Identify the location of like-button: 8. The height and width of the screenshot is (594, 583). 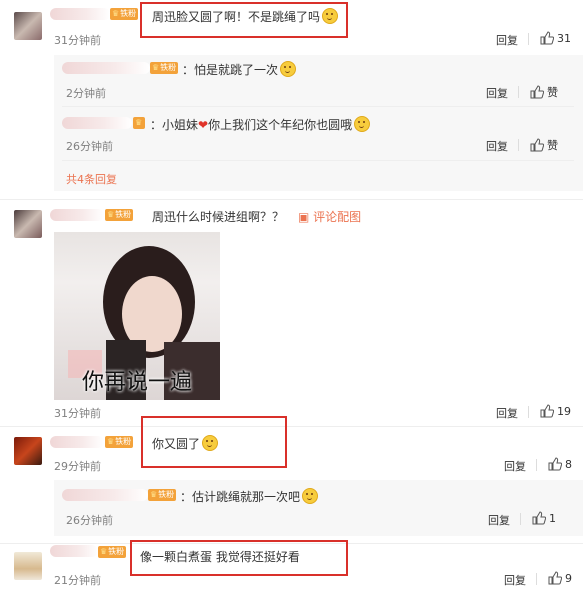
(560, 464).